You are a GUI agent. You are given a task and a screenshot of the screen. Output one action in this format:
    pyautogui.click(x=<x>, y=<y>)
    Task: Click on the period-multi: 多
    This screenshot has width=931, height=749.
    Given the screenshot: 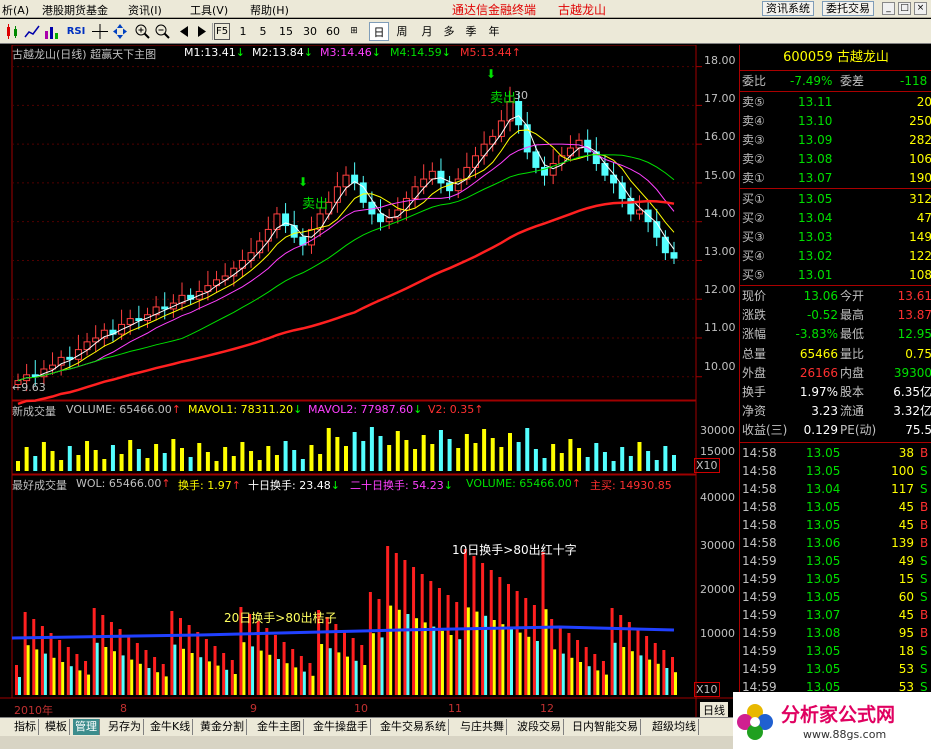 What is the action you would take?
    pyautogui.click(x=449, y=31)
    